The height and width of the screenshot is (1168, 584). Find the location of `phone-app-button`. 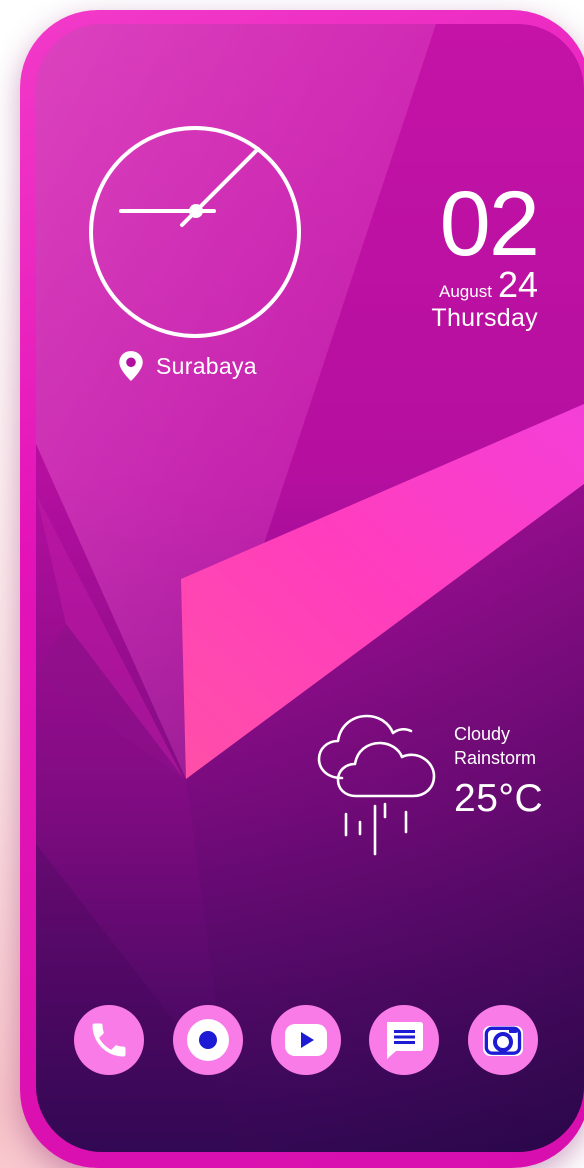

phone-app-button is located at coordinates (109, 1040).